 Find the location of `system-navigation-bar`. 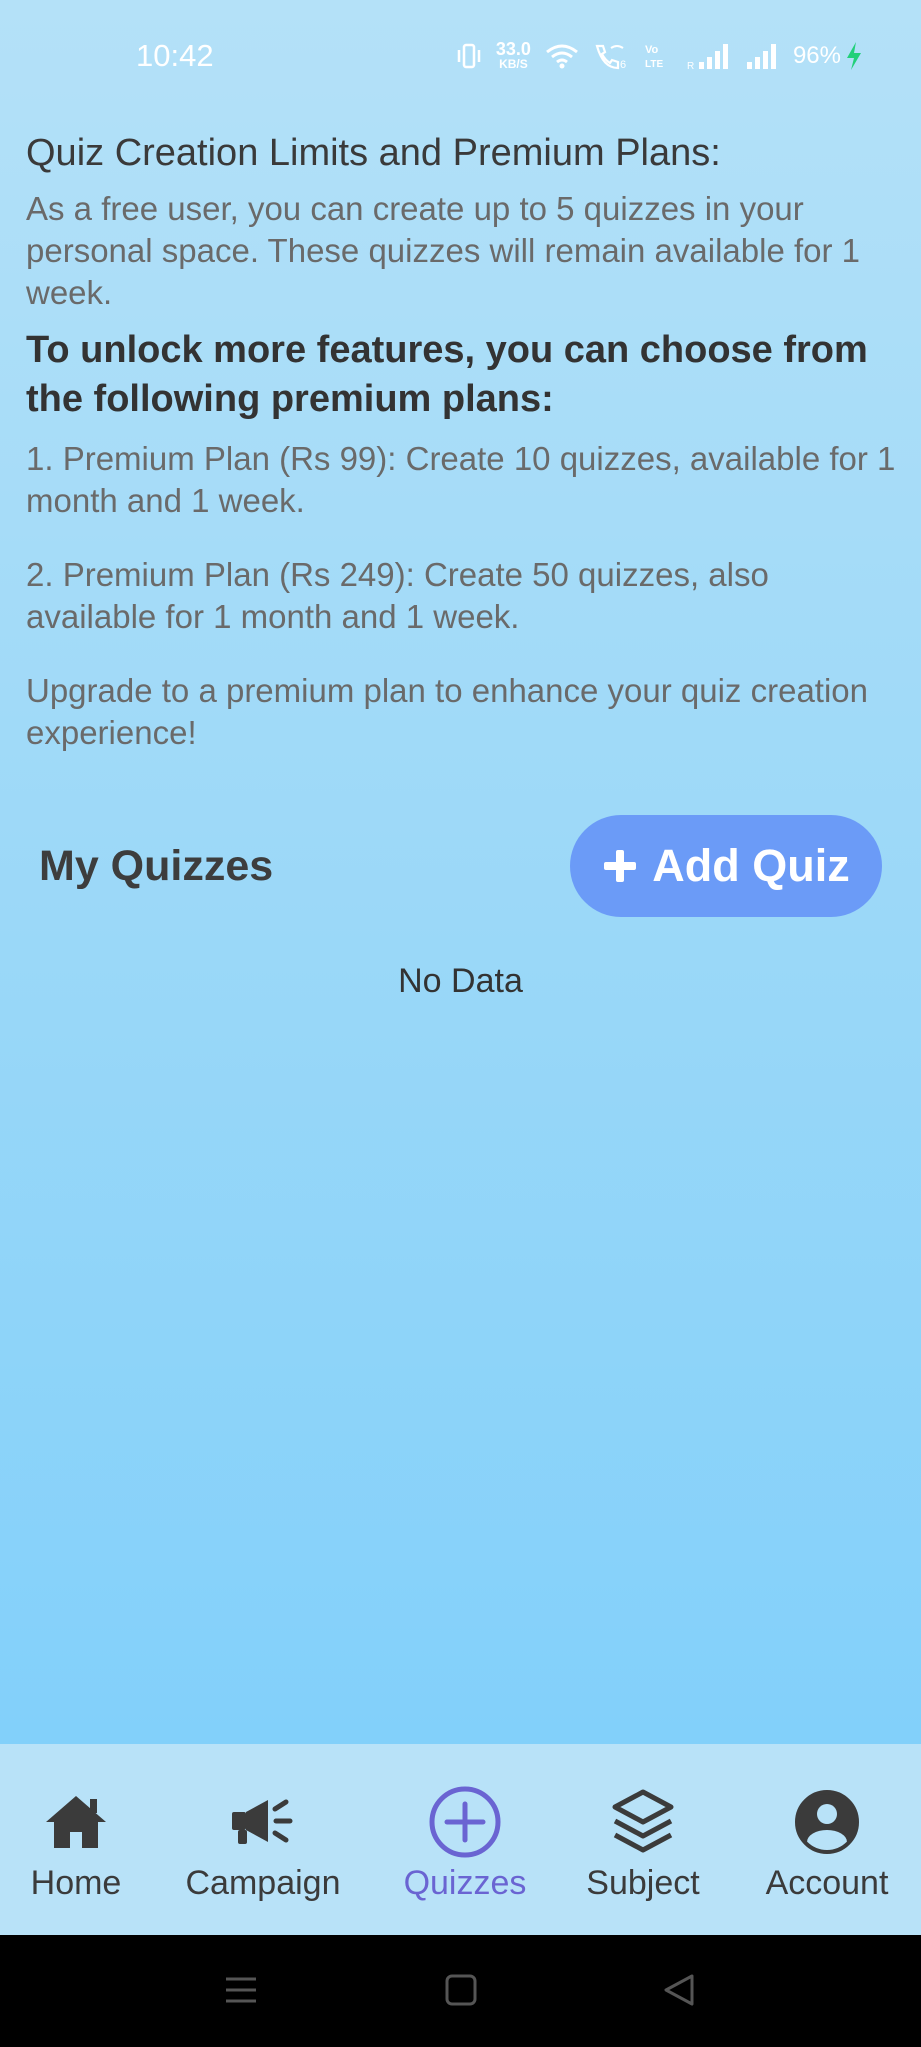

system-navigation-bar is located at coordinates (460, 1991).